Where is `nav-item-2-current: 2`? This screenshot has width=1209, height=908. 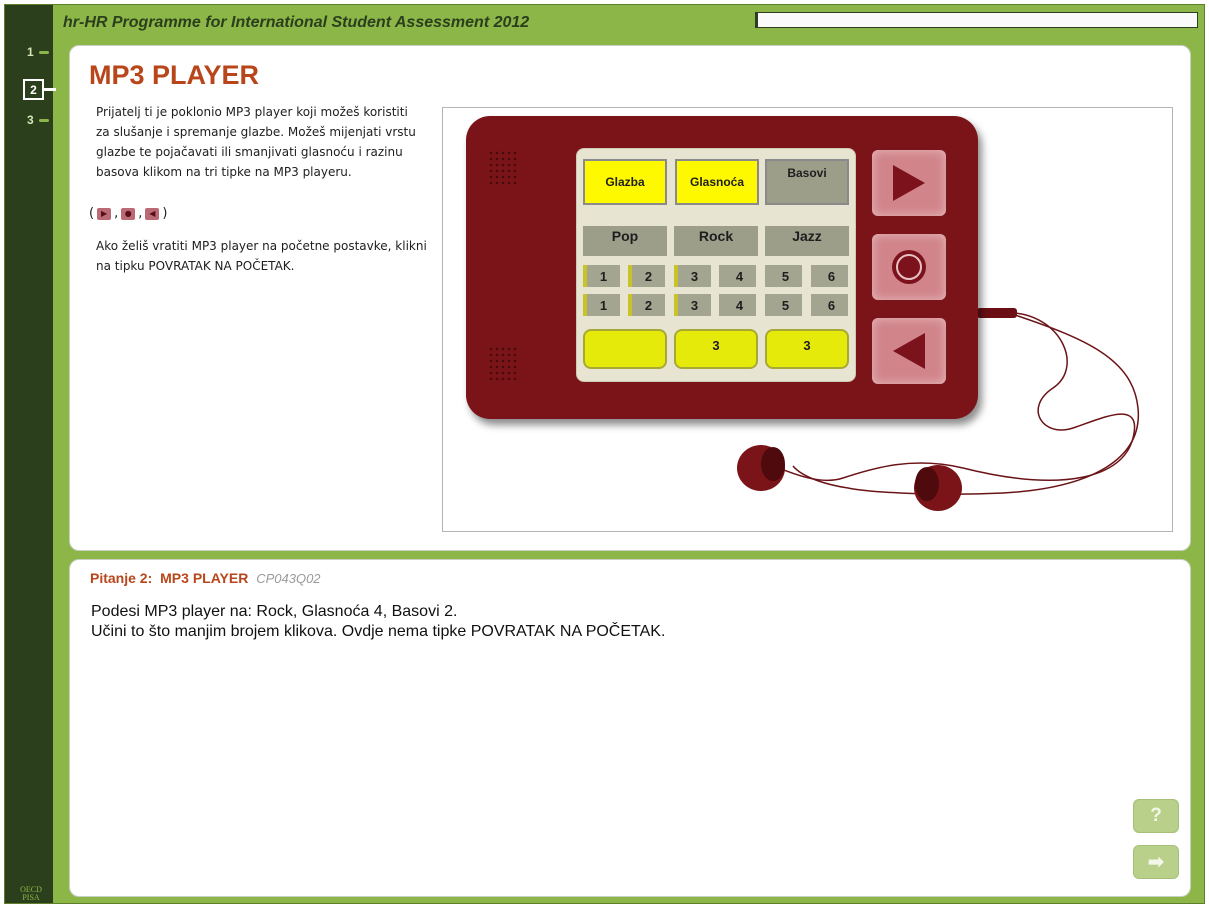
nav-item-2-current: 2 is located at coordinates (33, 89).